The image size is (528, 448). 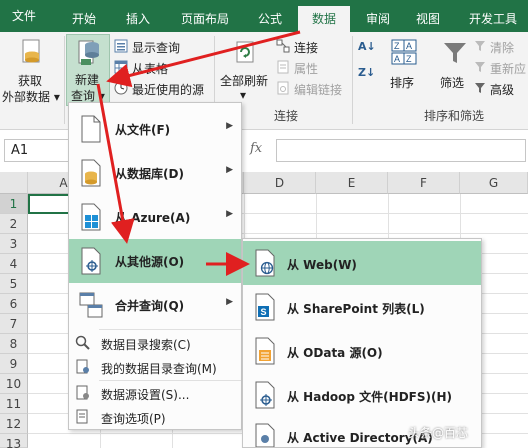 I want to click on fx-icon: fx, so click(x=256, y=148).